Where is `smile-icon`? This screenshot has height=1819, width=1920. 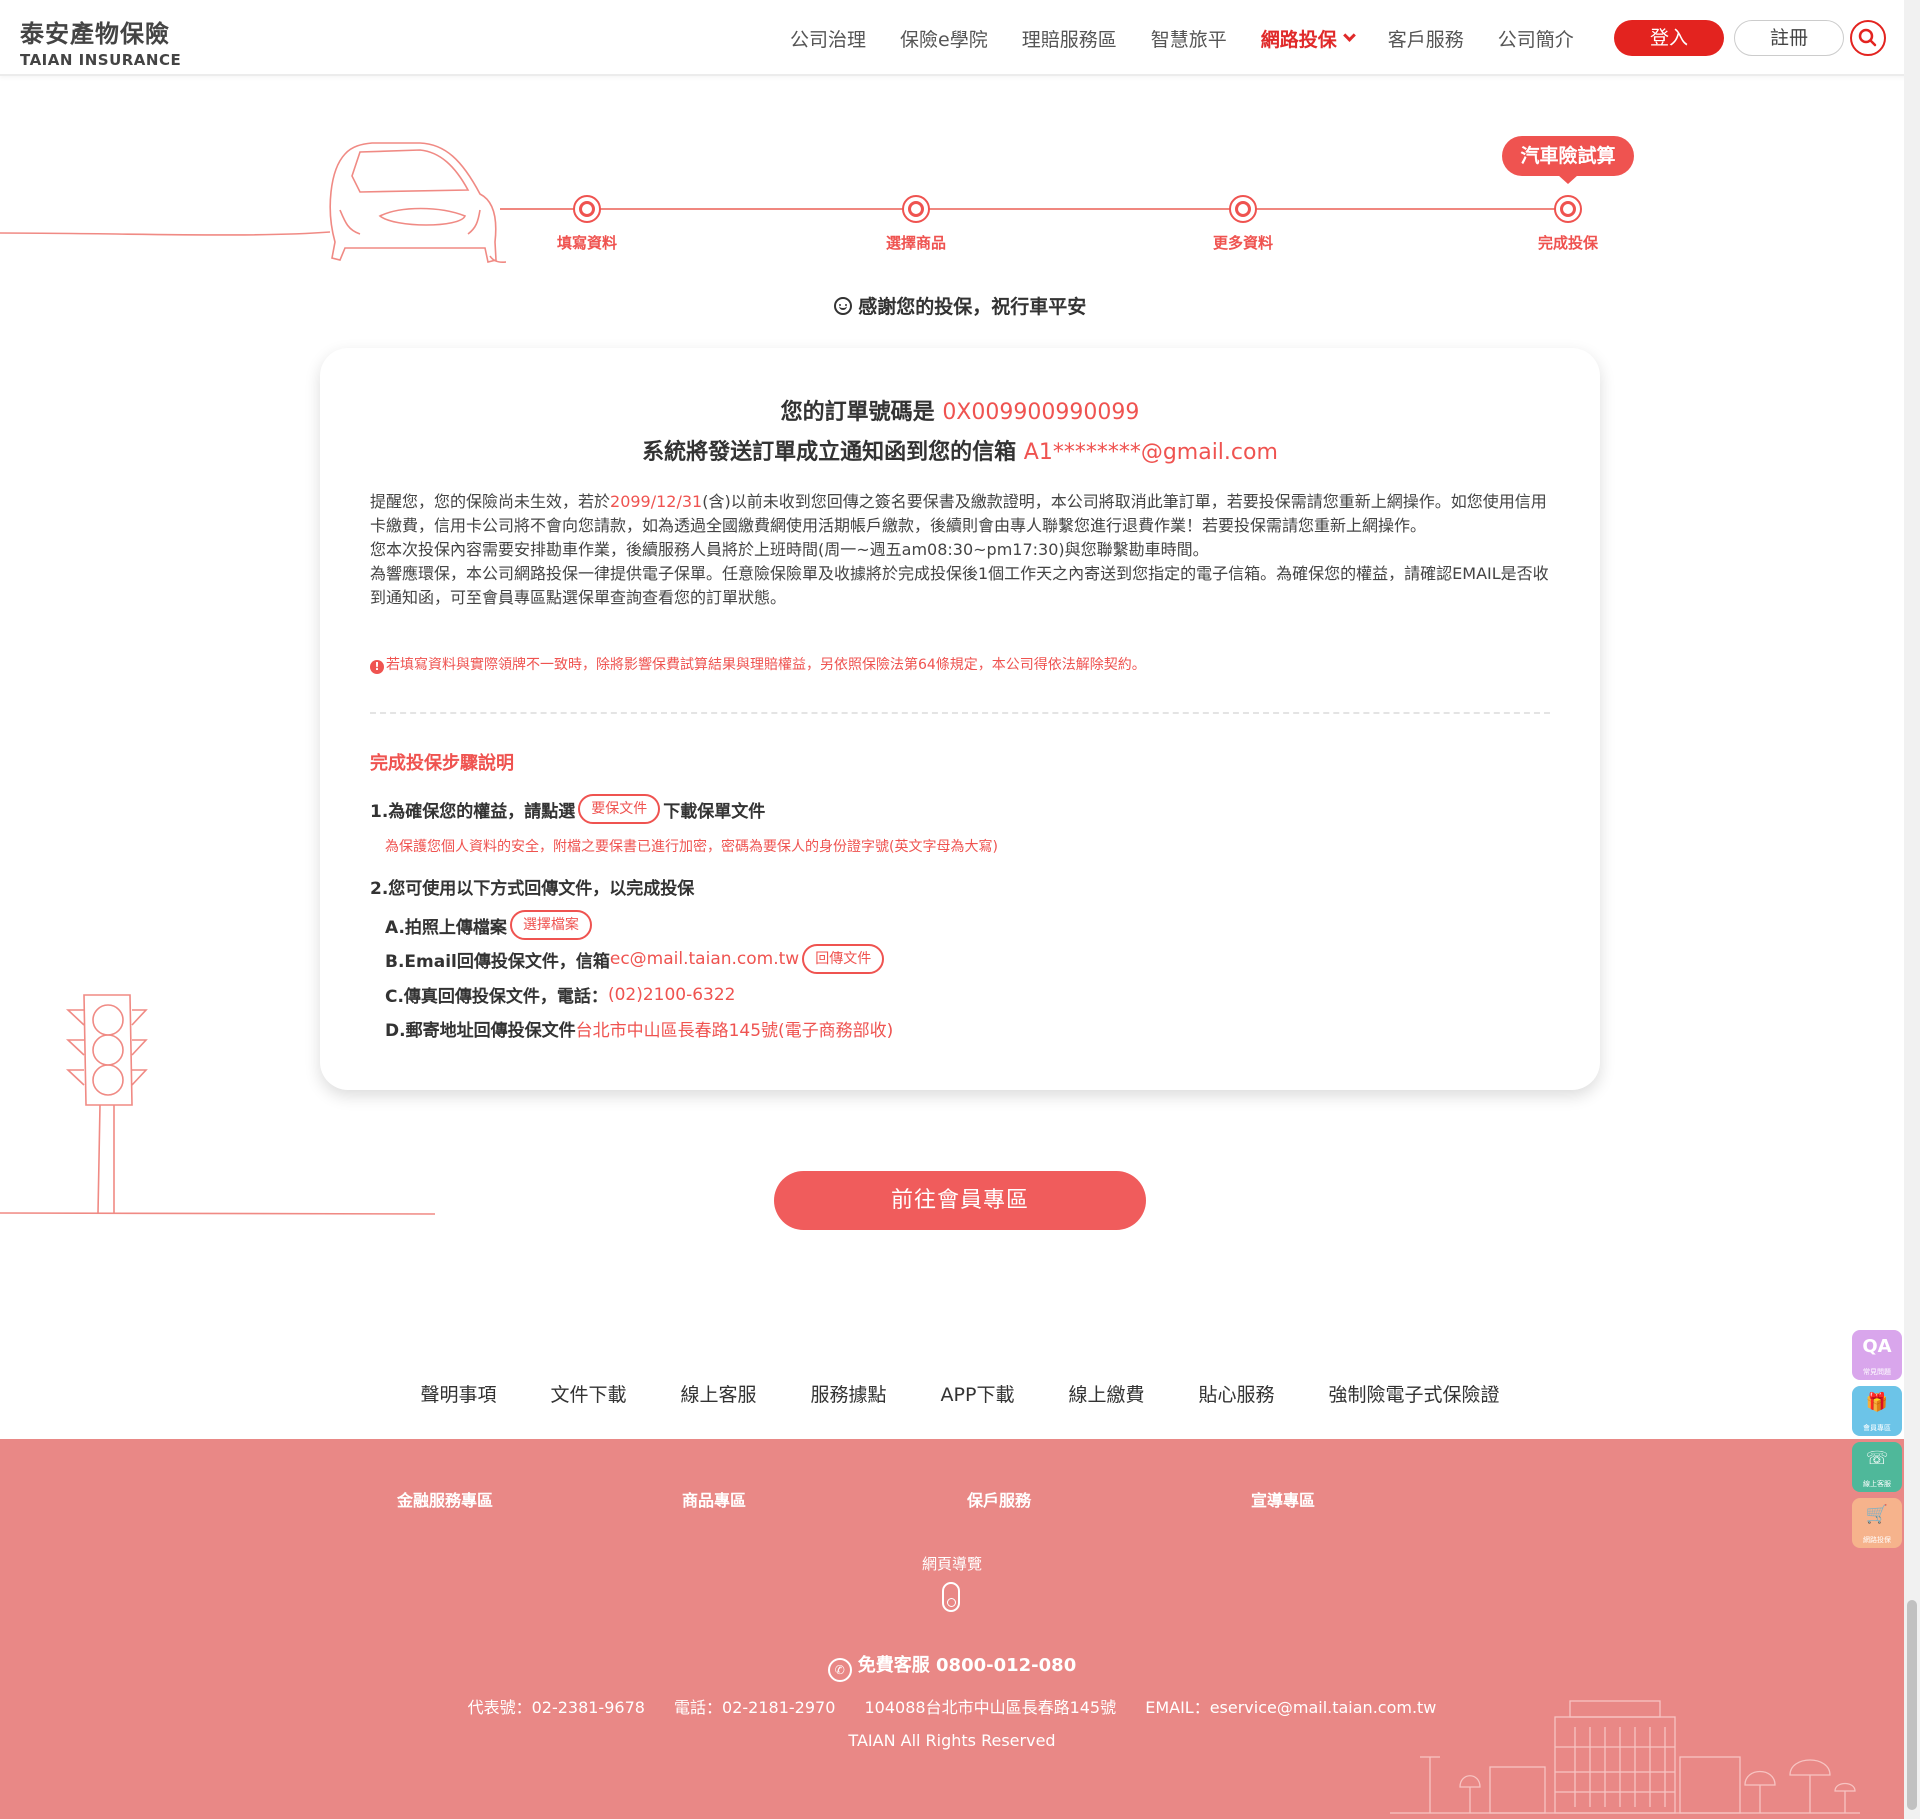
smile-icon is located at coordinates (842, 306).